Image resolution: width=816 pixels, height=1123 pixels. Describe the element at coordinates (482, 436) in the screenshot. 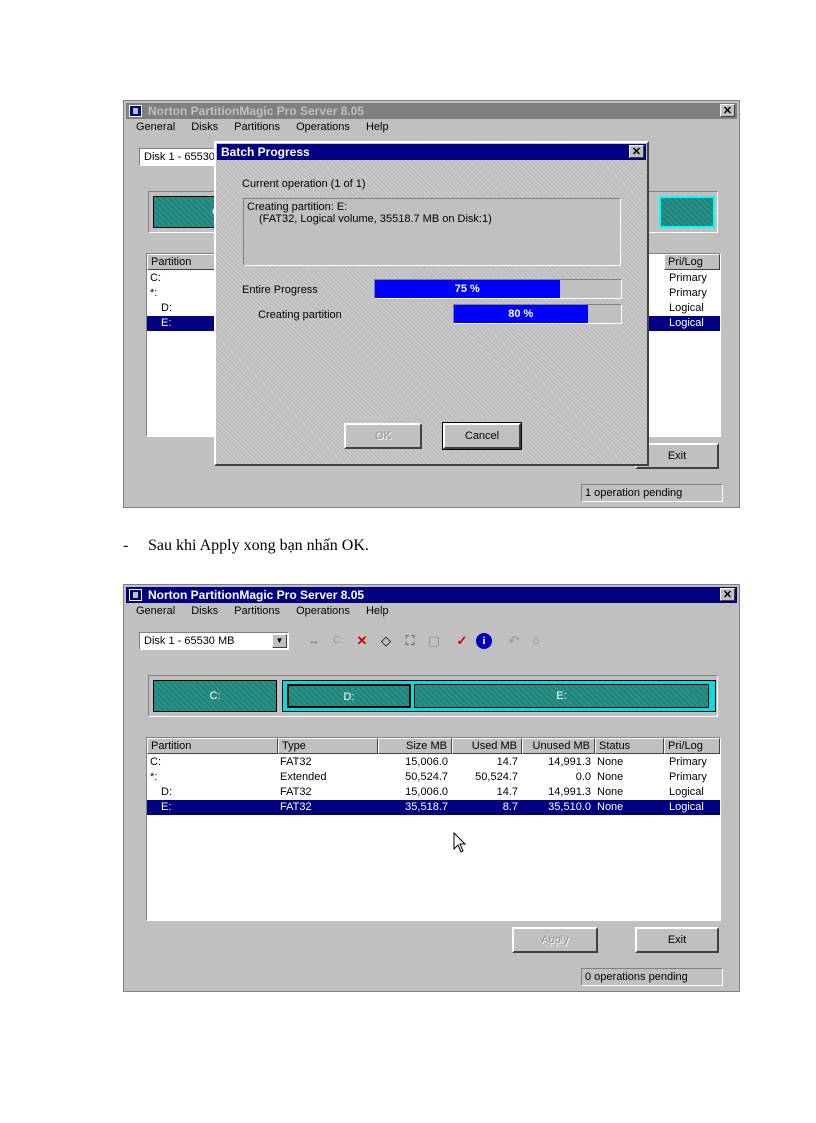

I see `cancel-button: Cancel` at that location.